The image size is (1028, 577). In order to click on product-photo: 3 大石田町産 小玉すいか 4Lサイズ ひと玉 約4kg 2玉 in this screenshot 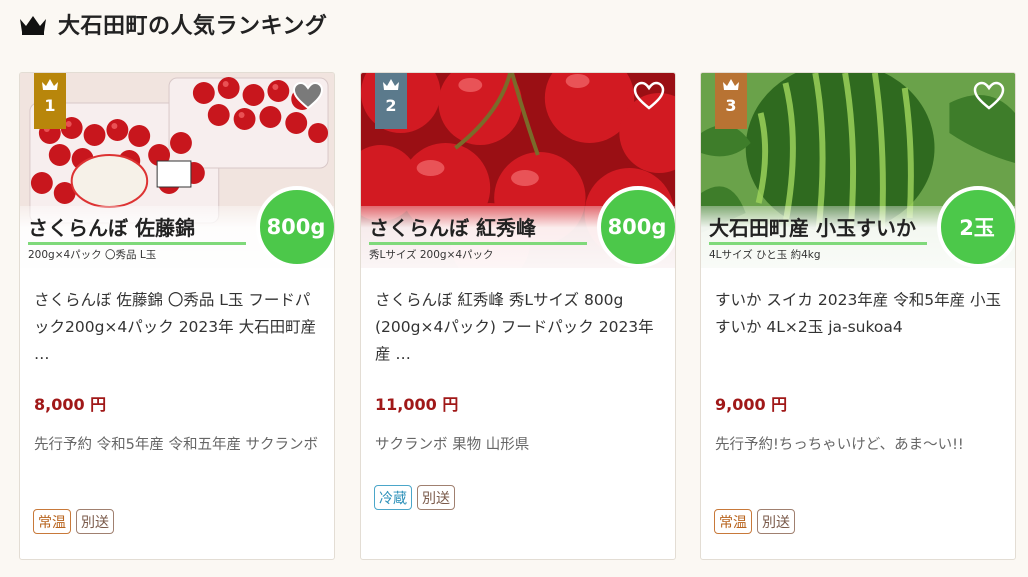, I will do `click(858, 170)`.